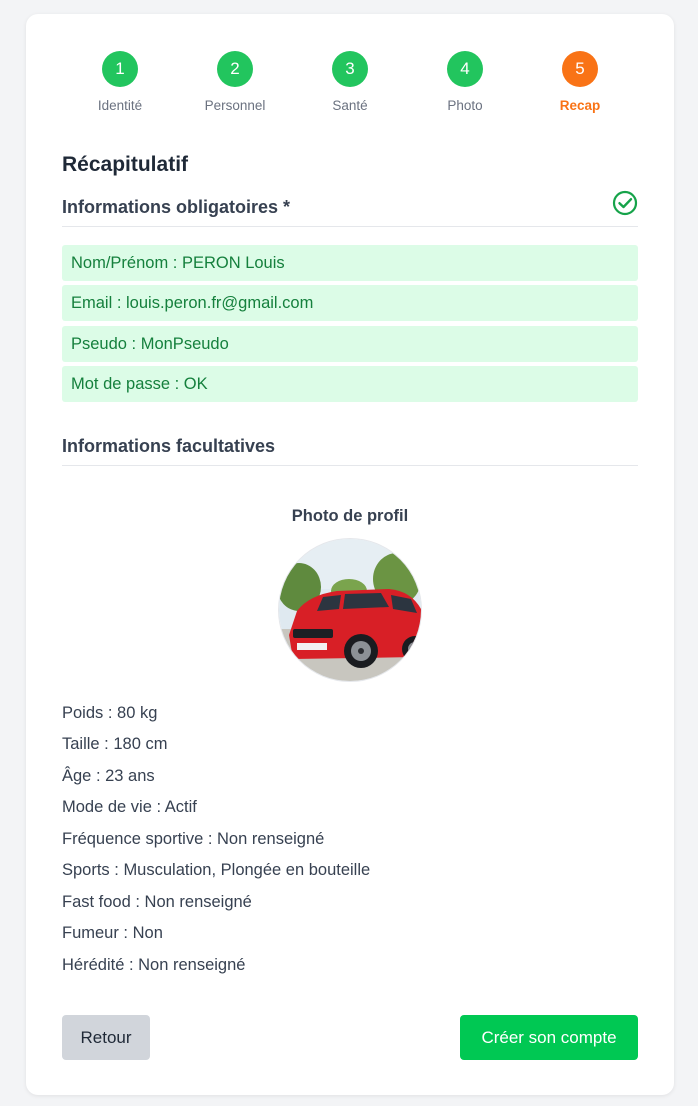 Image resolution: width=698 pixels, height=1106 pixels. I want to click on info-smoker: Fumeur : Non, so click(112, 933).